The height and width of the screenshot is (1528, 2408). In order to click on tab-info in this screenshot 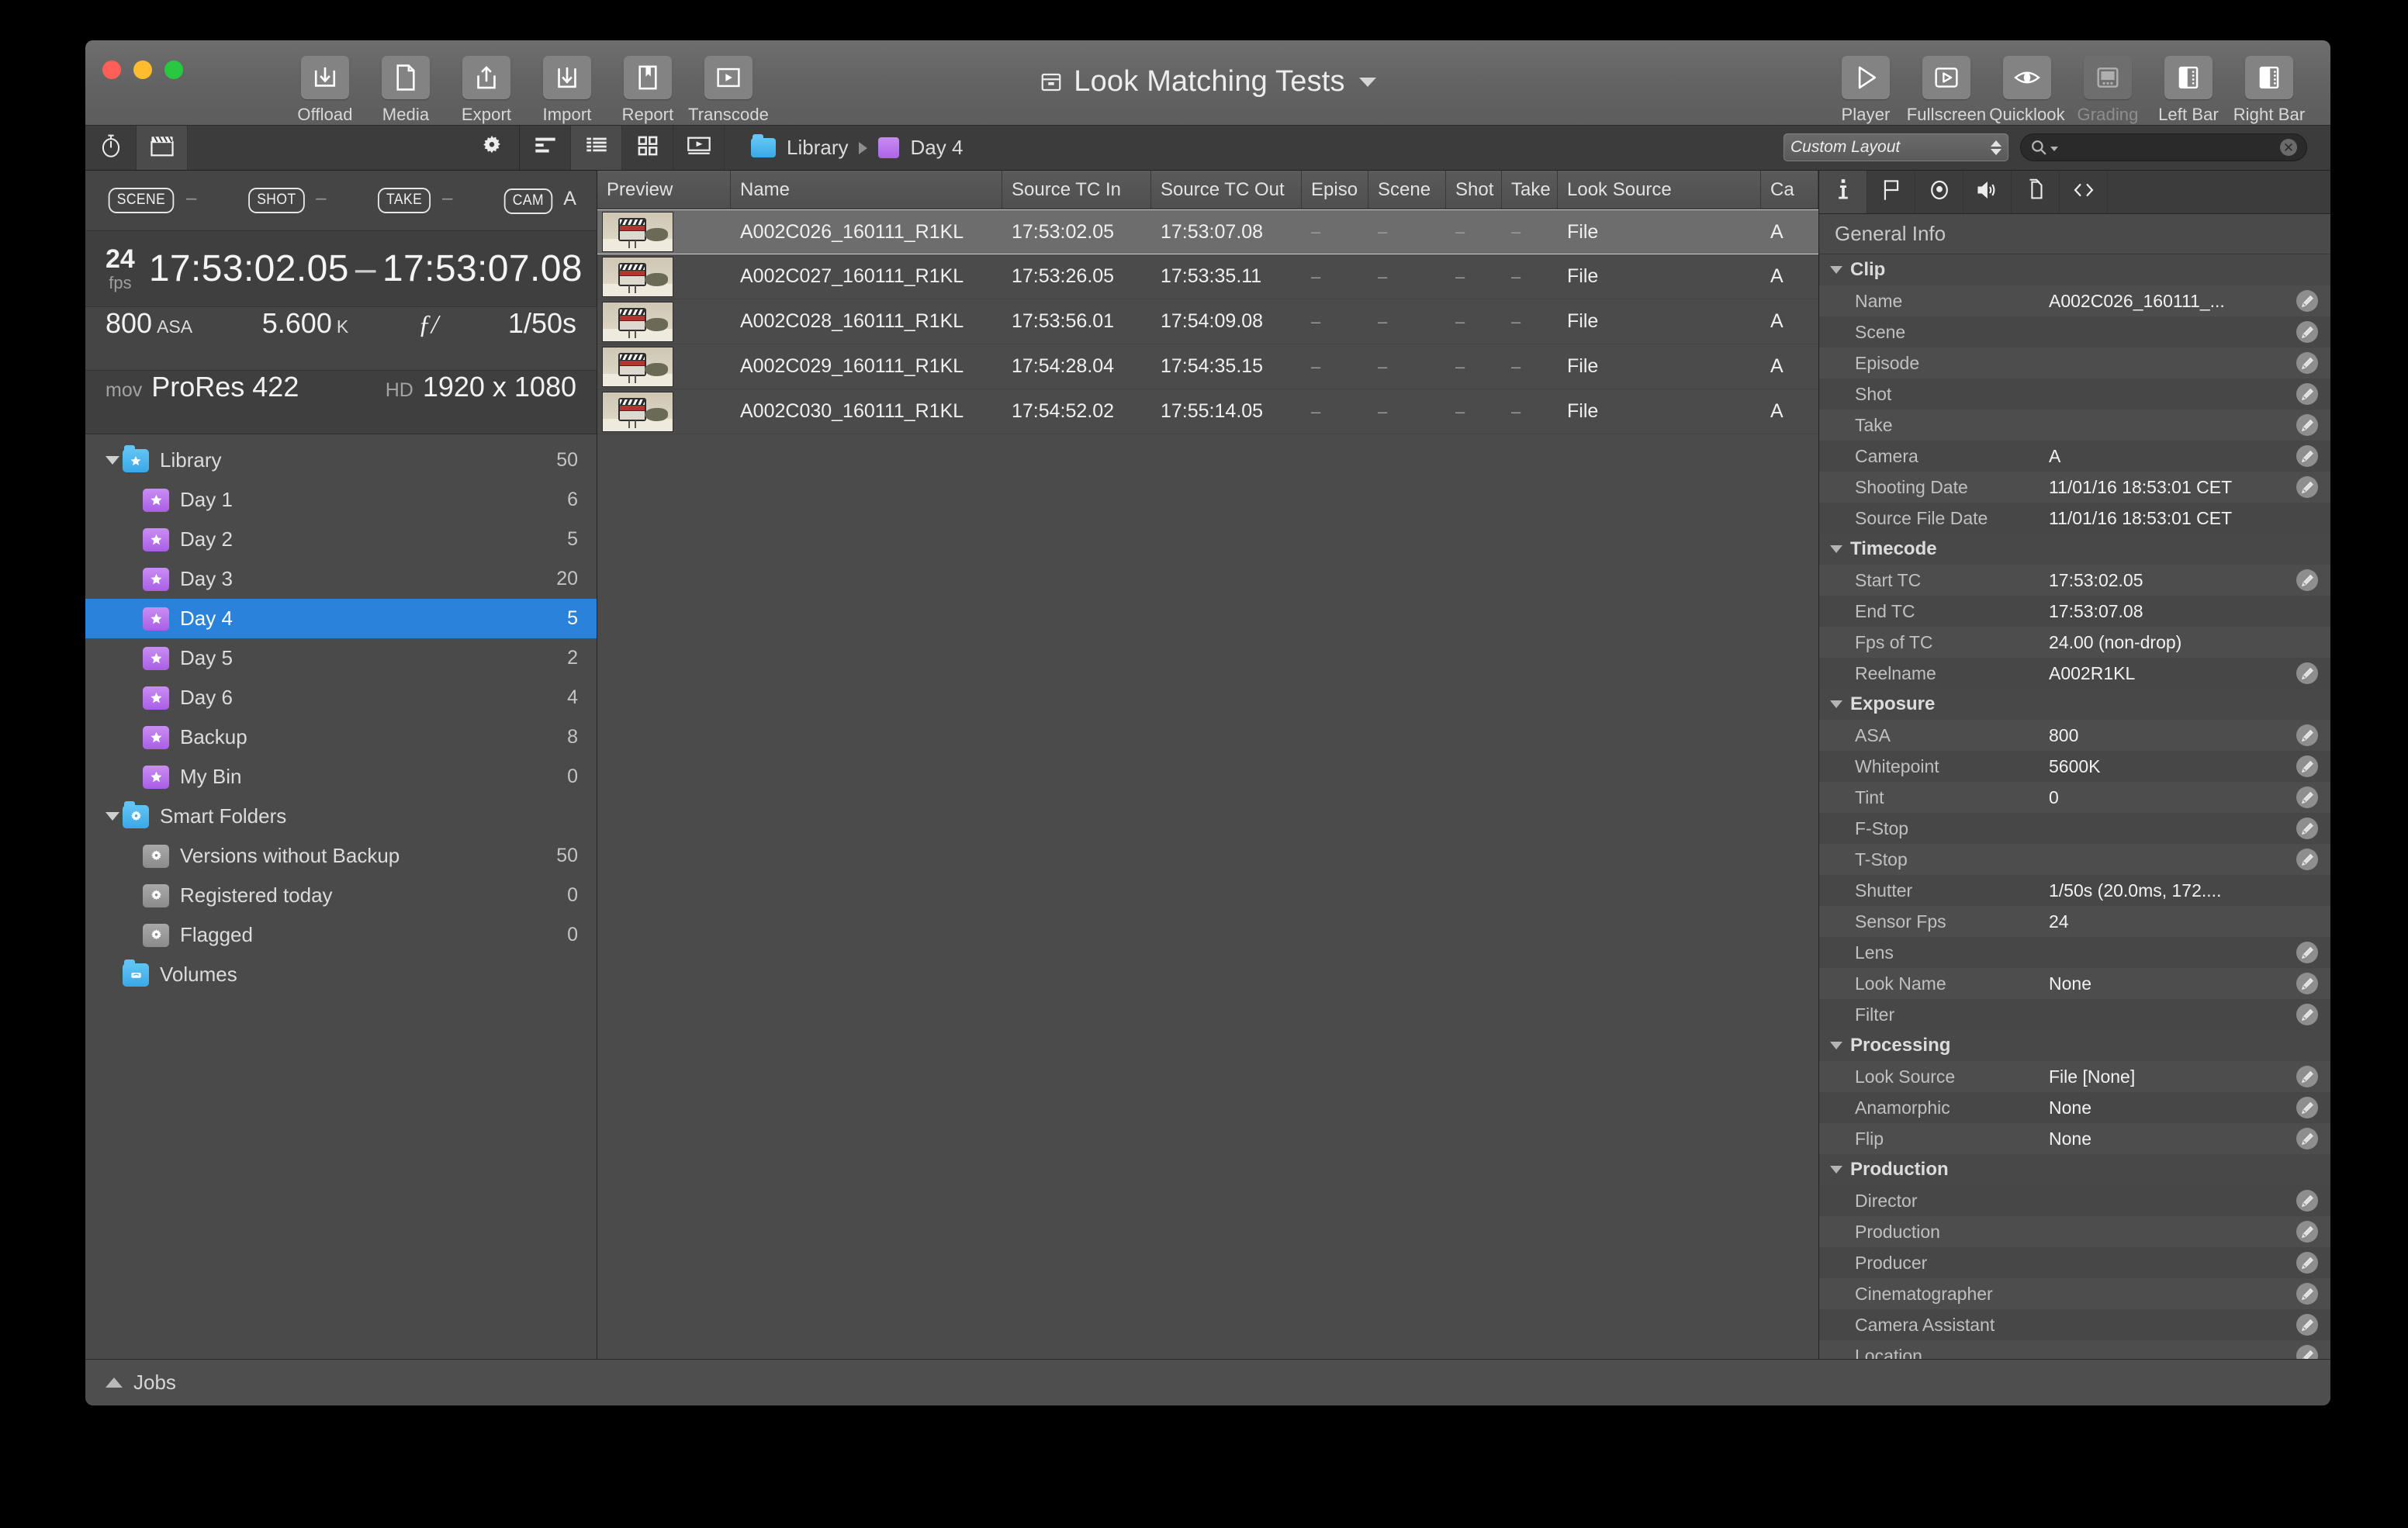, I will do `click(1843, 192)`.